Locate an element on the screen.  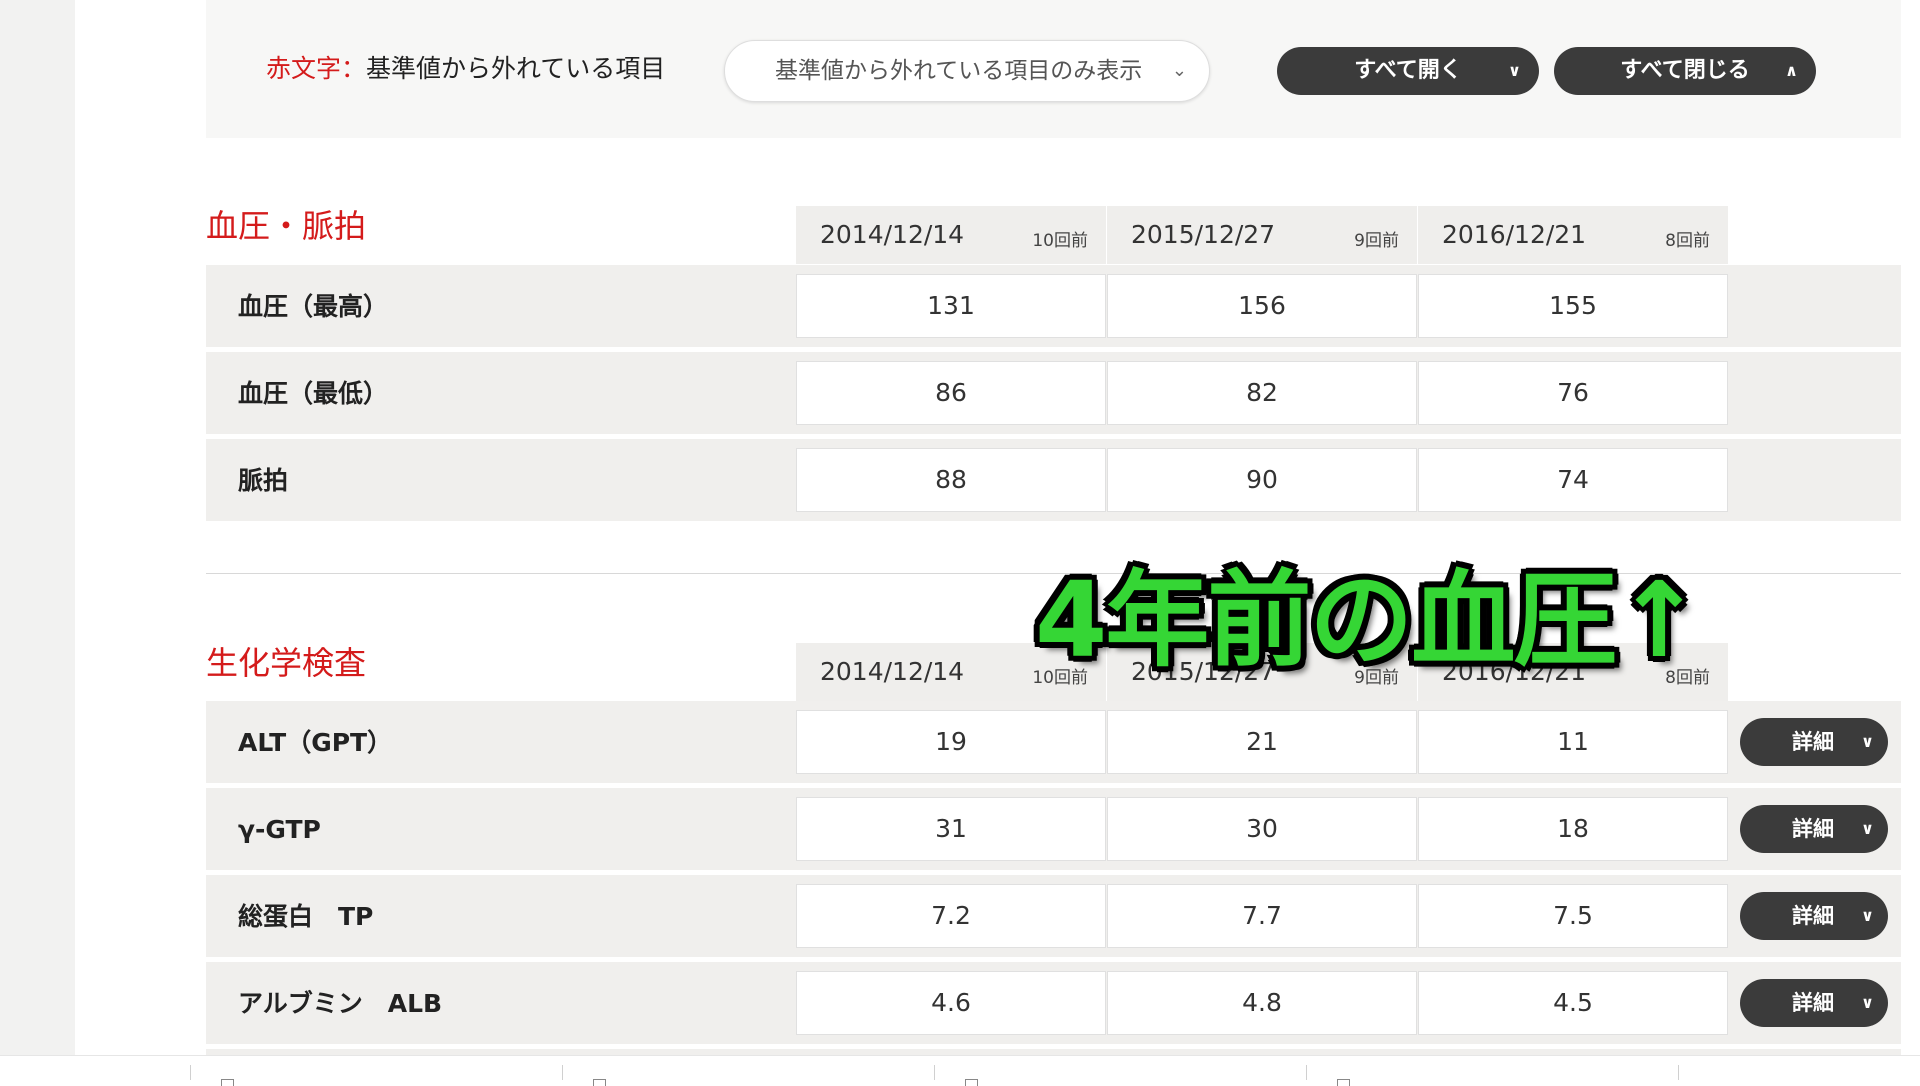
section-title-blood-pressure: 血圧・脈拍 is located at coordinates (286, 226).